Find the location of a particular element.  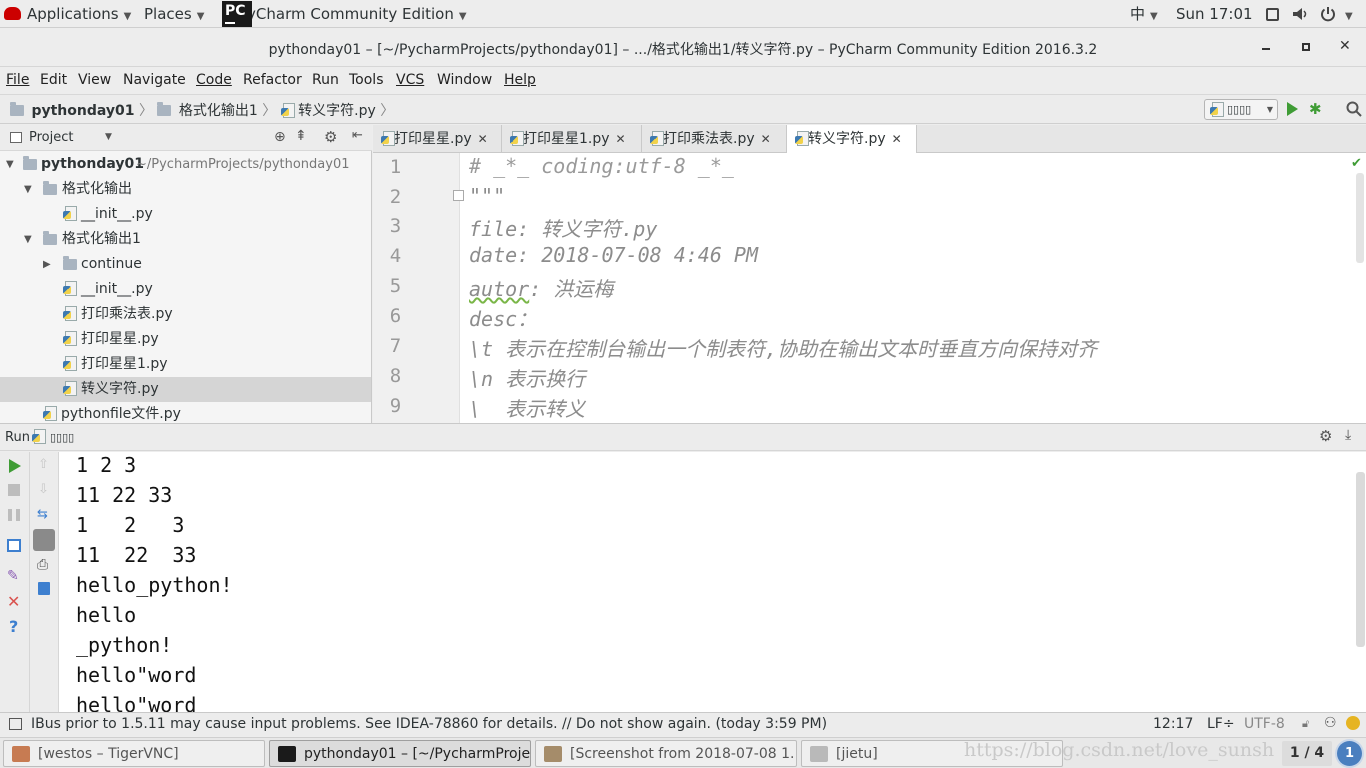

tree-item-file: 打印星星1.py is located at coordinates (185, 364).